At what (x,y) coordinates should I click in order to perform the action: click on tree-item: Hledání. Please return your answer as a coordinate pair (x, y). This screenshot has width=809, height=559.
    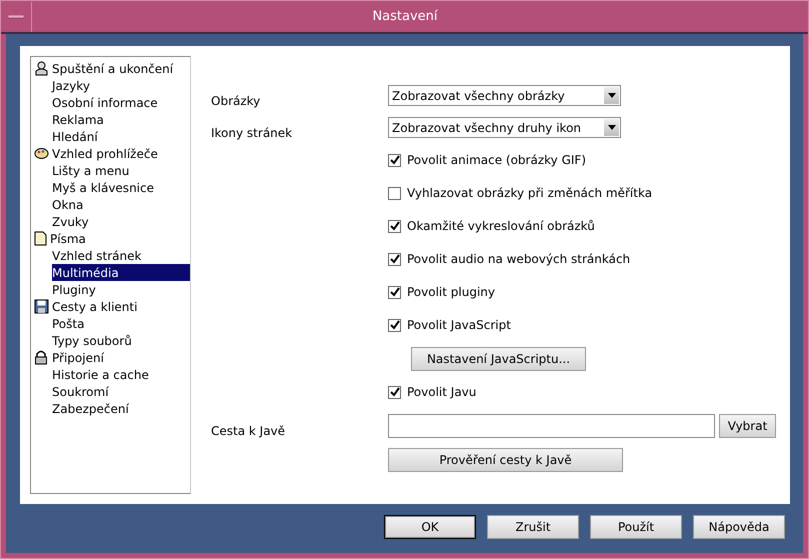
    Looking at the image, I should click on (111, 136).